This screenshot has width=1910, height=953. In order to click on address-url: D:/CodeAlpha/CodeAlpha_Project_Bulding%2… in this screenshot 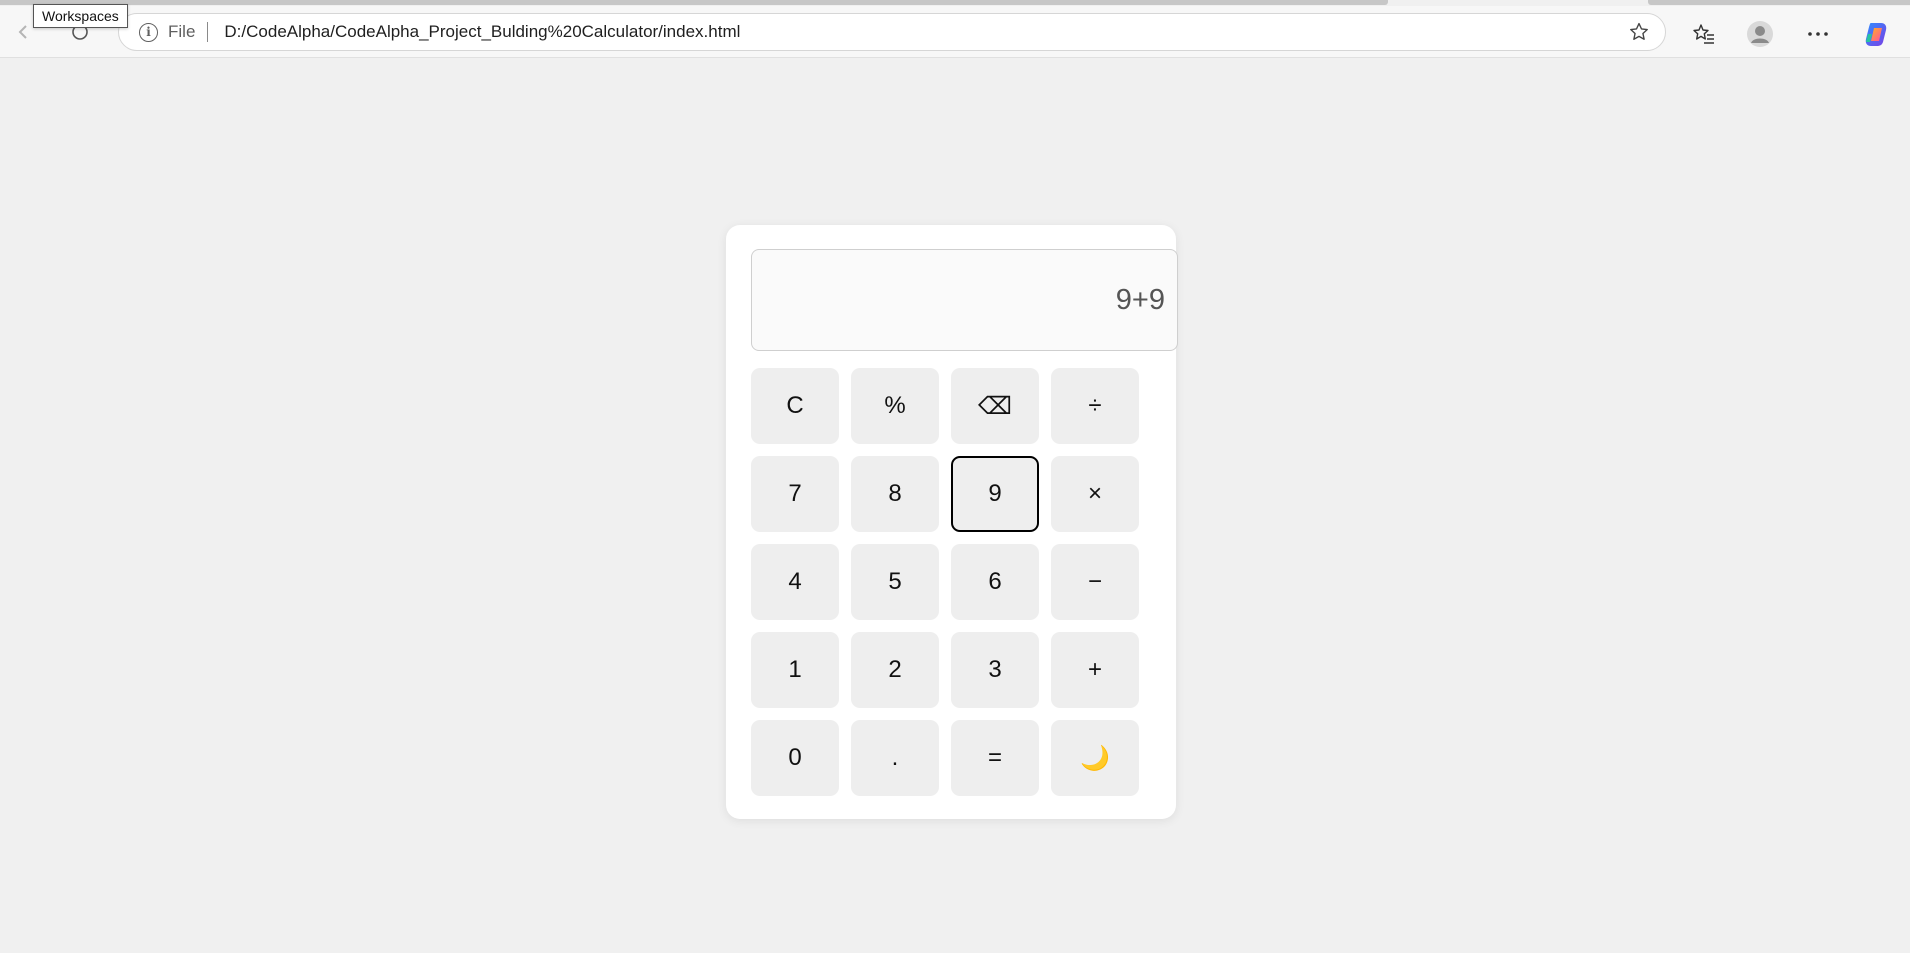, I will do `click(921, 32)`.